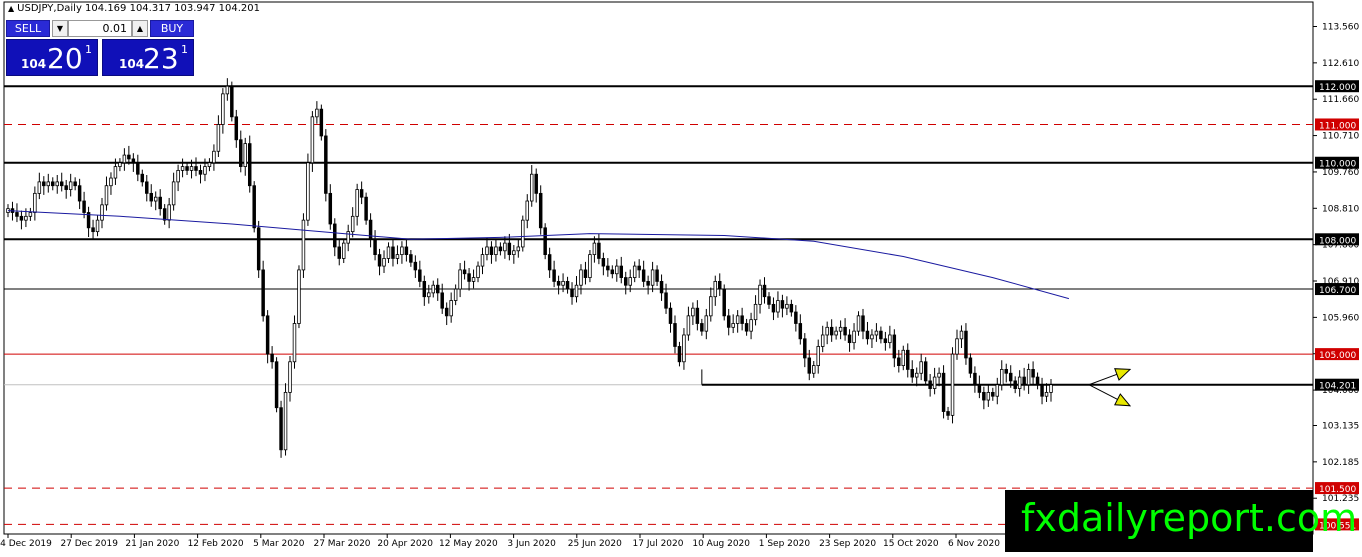 The width and height of the screenshot is (1362, 557). What do you see at coordinates (52, 57) in the screenshot?
I see `sell-price-button: 104 20 1` at bounding box center [52, 57].